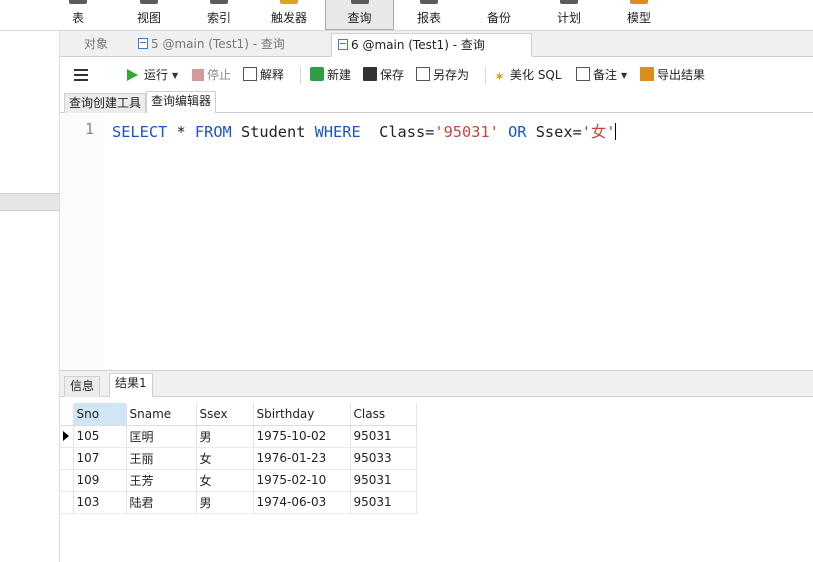 The image size is (813, 562). What do you see at coordinates (302, 502) in the screenshot?
I see `table-cell: 1974-06-03` at bounding box center [302, 502].